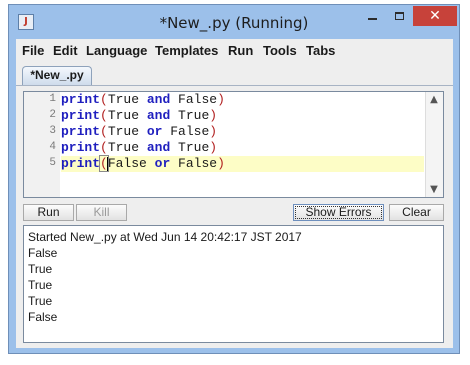 Image resolution: width=470 pixels, height=365 pixels. I want to click on tab-strip: *New_.py, so click(234, 73).